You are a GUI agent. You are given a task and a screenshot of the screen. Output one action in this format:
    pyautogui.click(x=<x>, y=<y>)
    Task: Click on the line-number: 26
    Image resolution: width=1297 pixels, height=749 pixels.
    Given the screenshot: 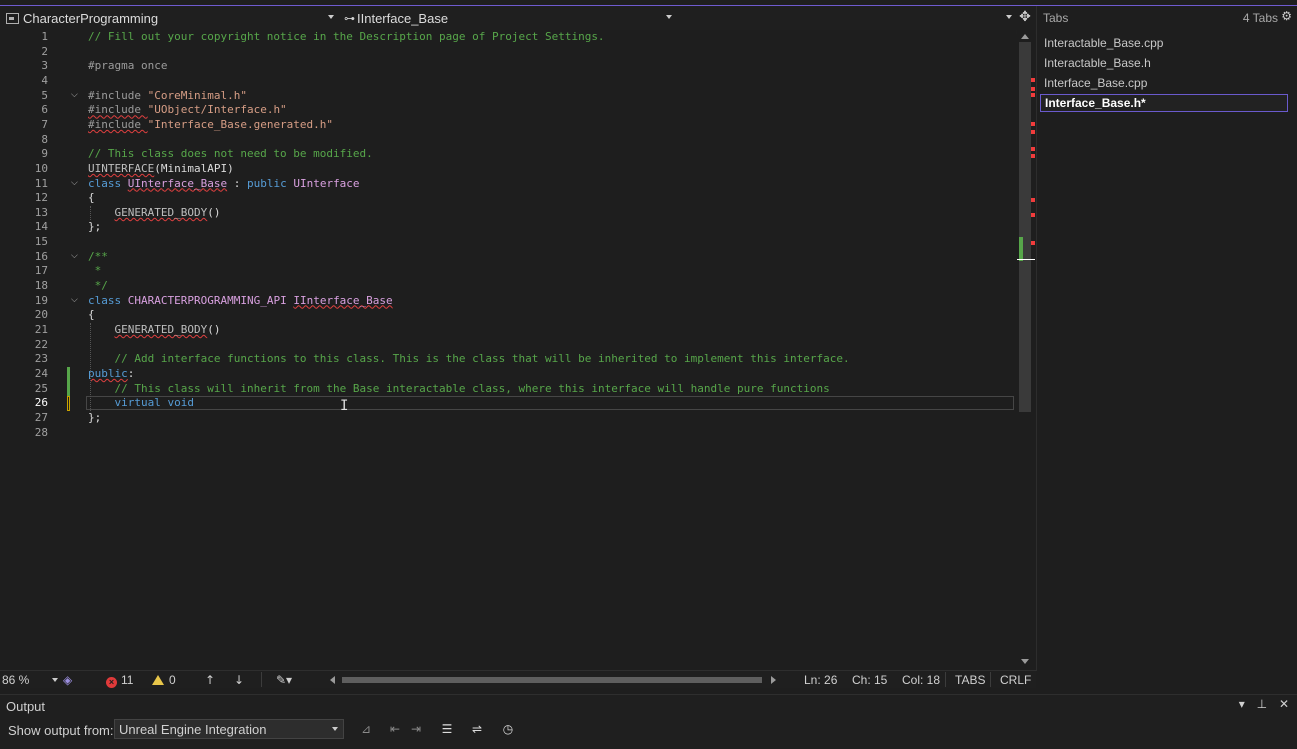 What is the action you would take?
    pyautogui.click(x=41, y=403)
    